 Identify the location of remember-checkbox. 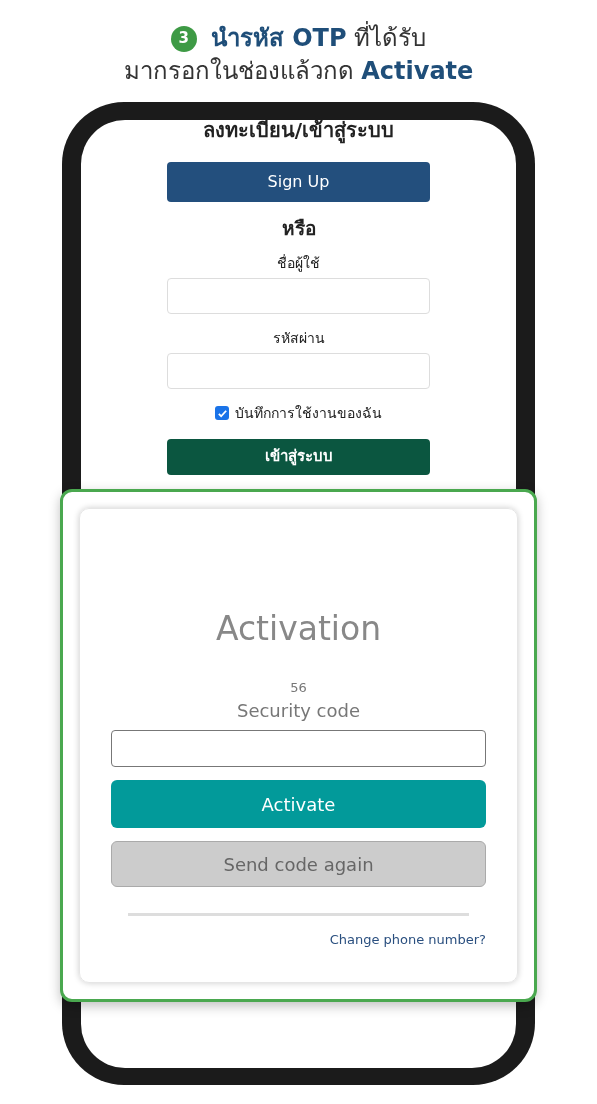
(222, 413).